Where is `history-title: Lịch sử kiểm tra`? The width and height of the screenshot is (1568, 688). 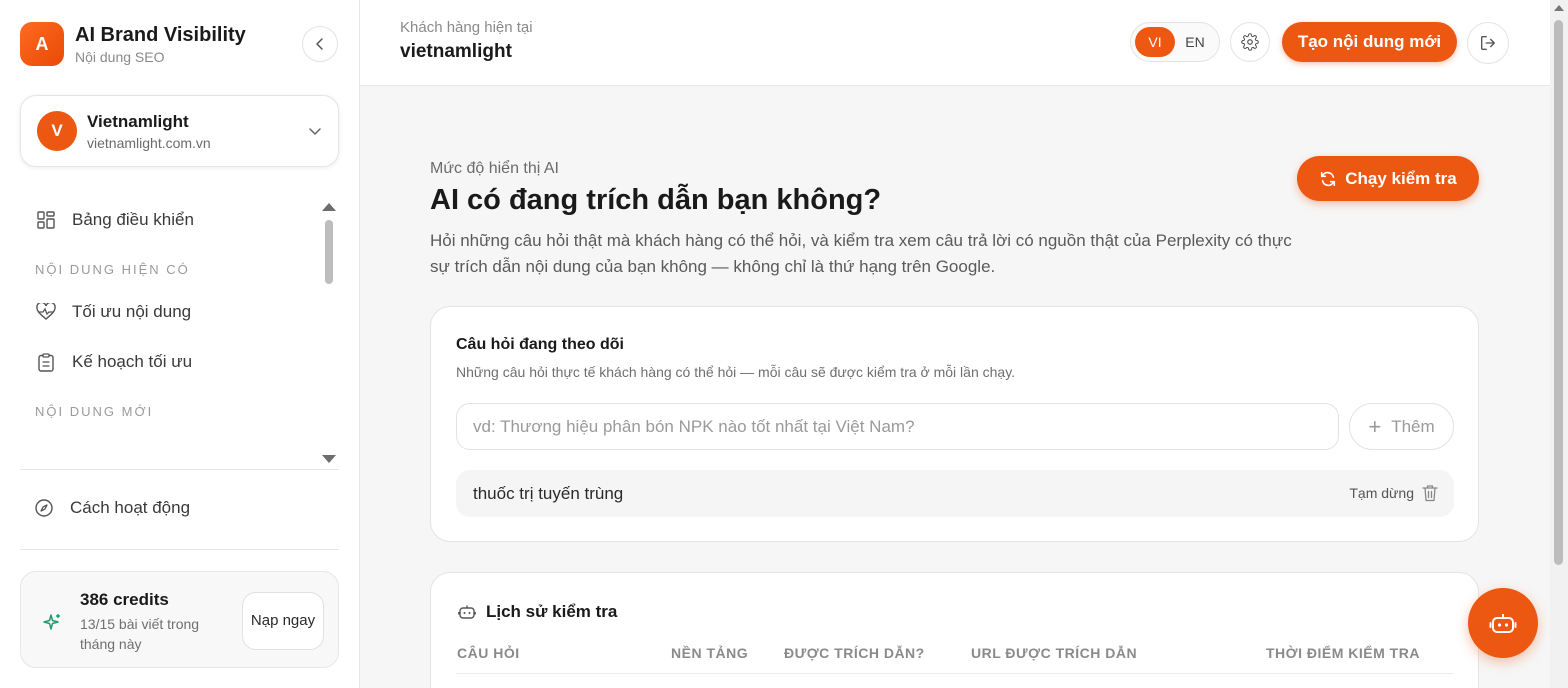
history-title: Lịch sử kiểm tra is located at coordinates (537, 612).